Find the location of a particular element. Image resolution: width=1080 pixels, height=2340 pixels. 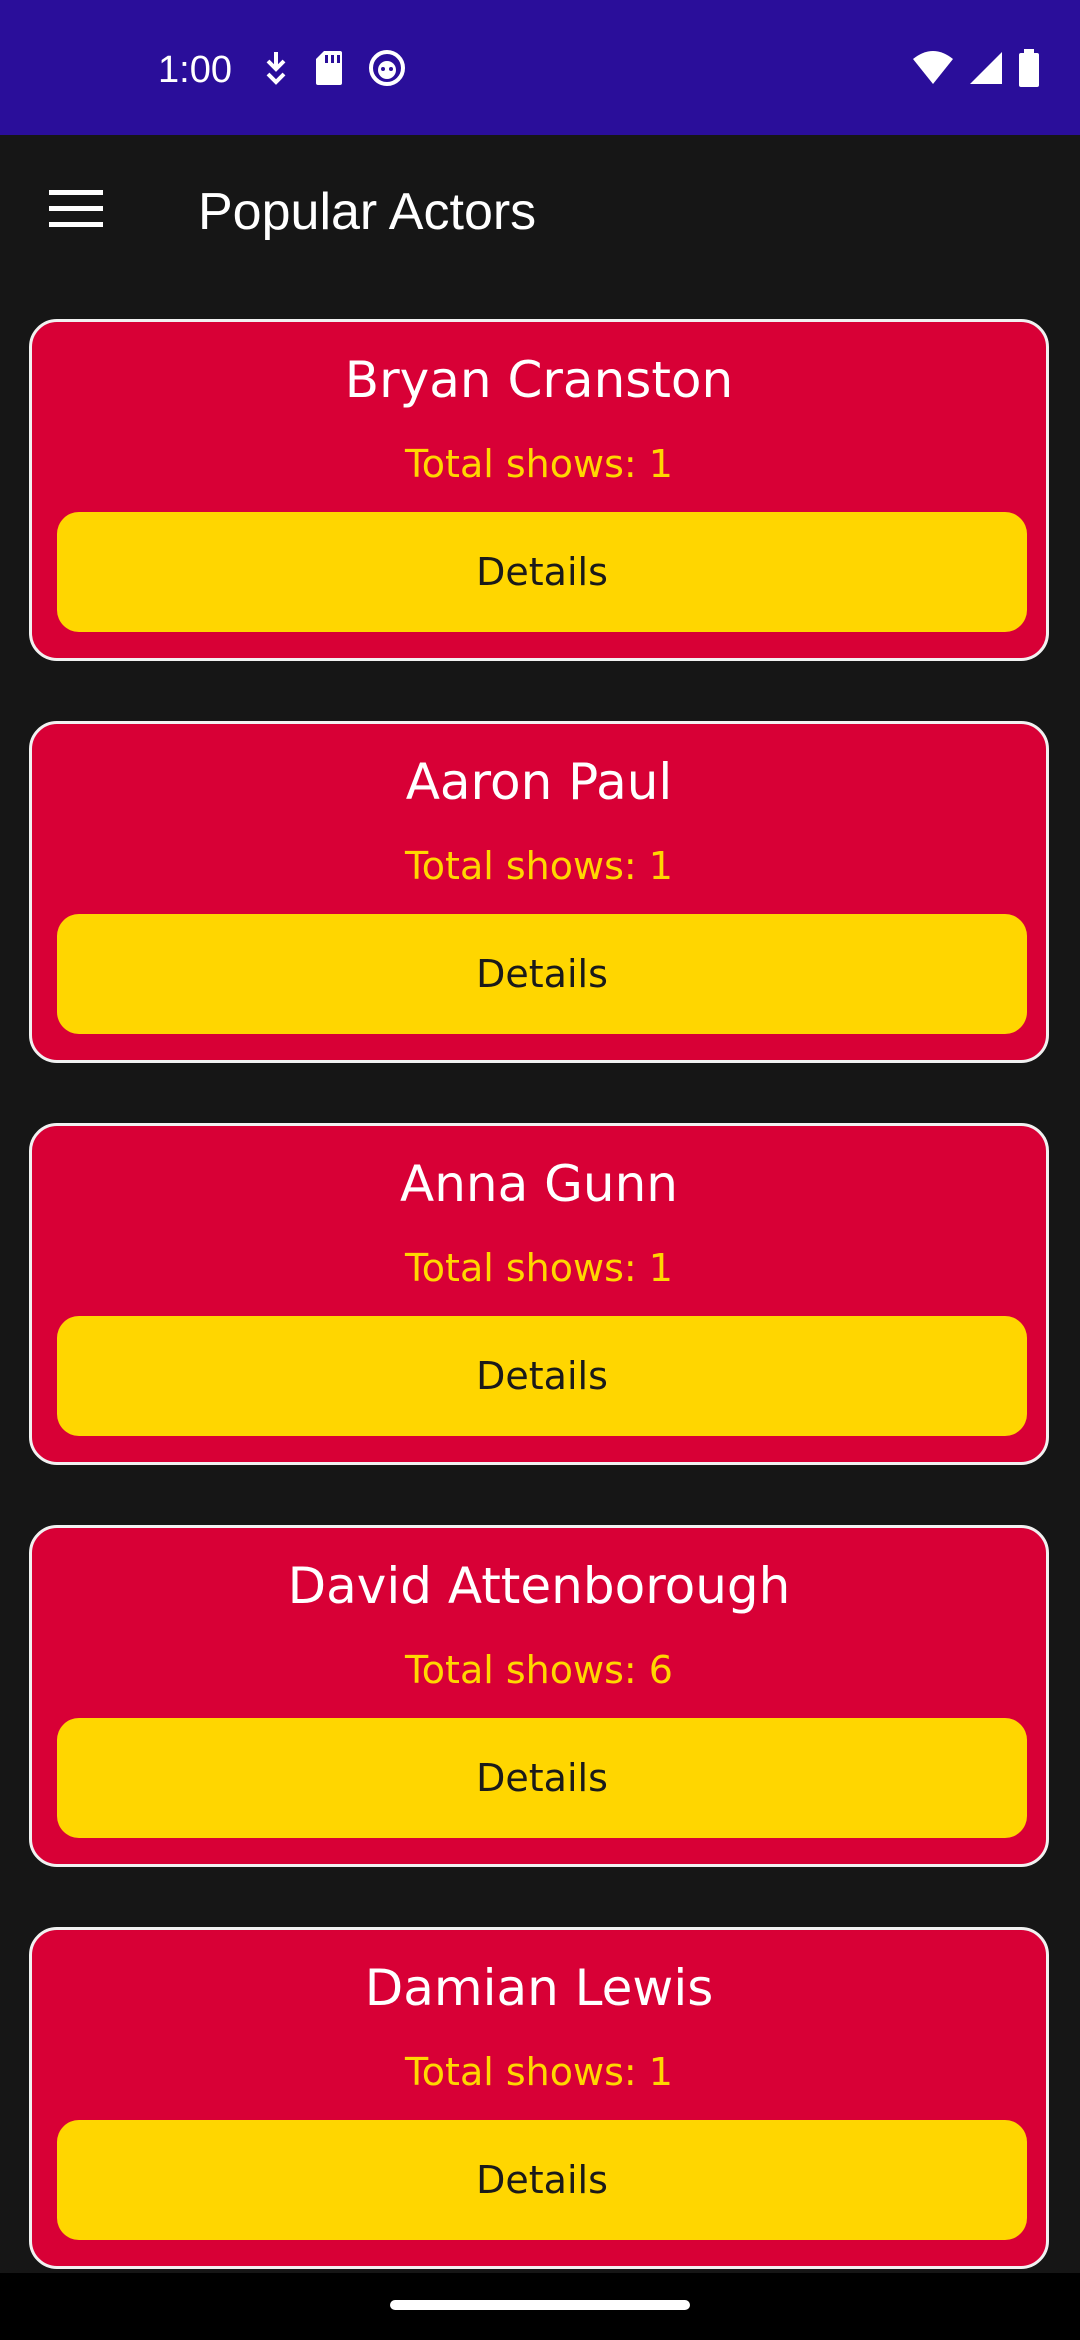

actor-name: Damian Lewis is located at coordinates (539, 1988).